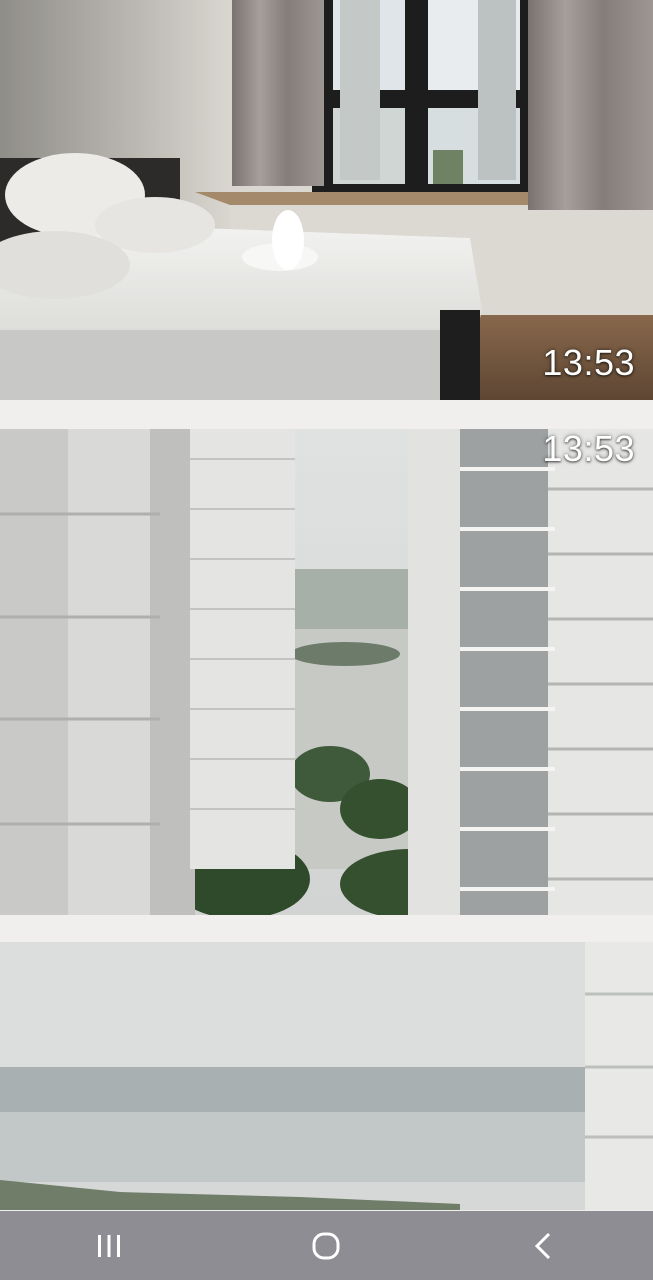 This screenshot has width=653, height=1280. I want to click on home-button, so click(326, 1245).